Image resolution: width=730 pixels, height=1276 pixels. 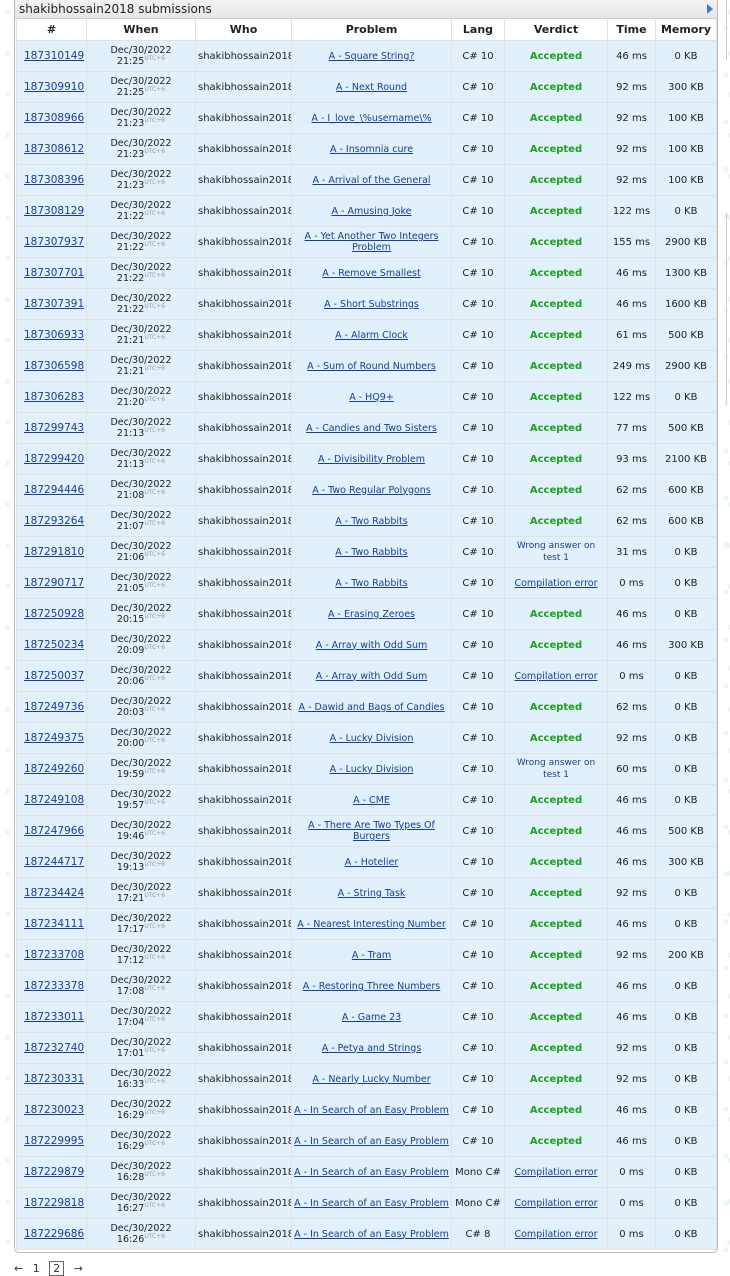 What do you see at coordinates (54, 583) in the screenshot?
I see `submission-id-link: 187290717` at bounding box center [54, 583].